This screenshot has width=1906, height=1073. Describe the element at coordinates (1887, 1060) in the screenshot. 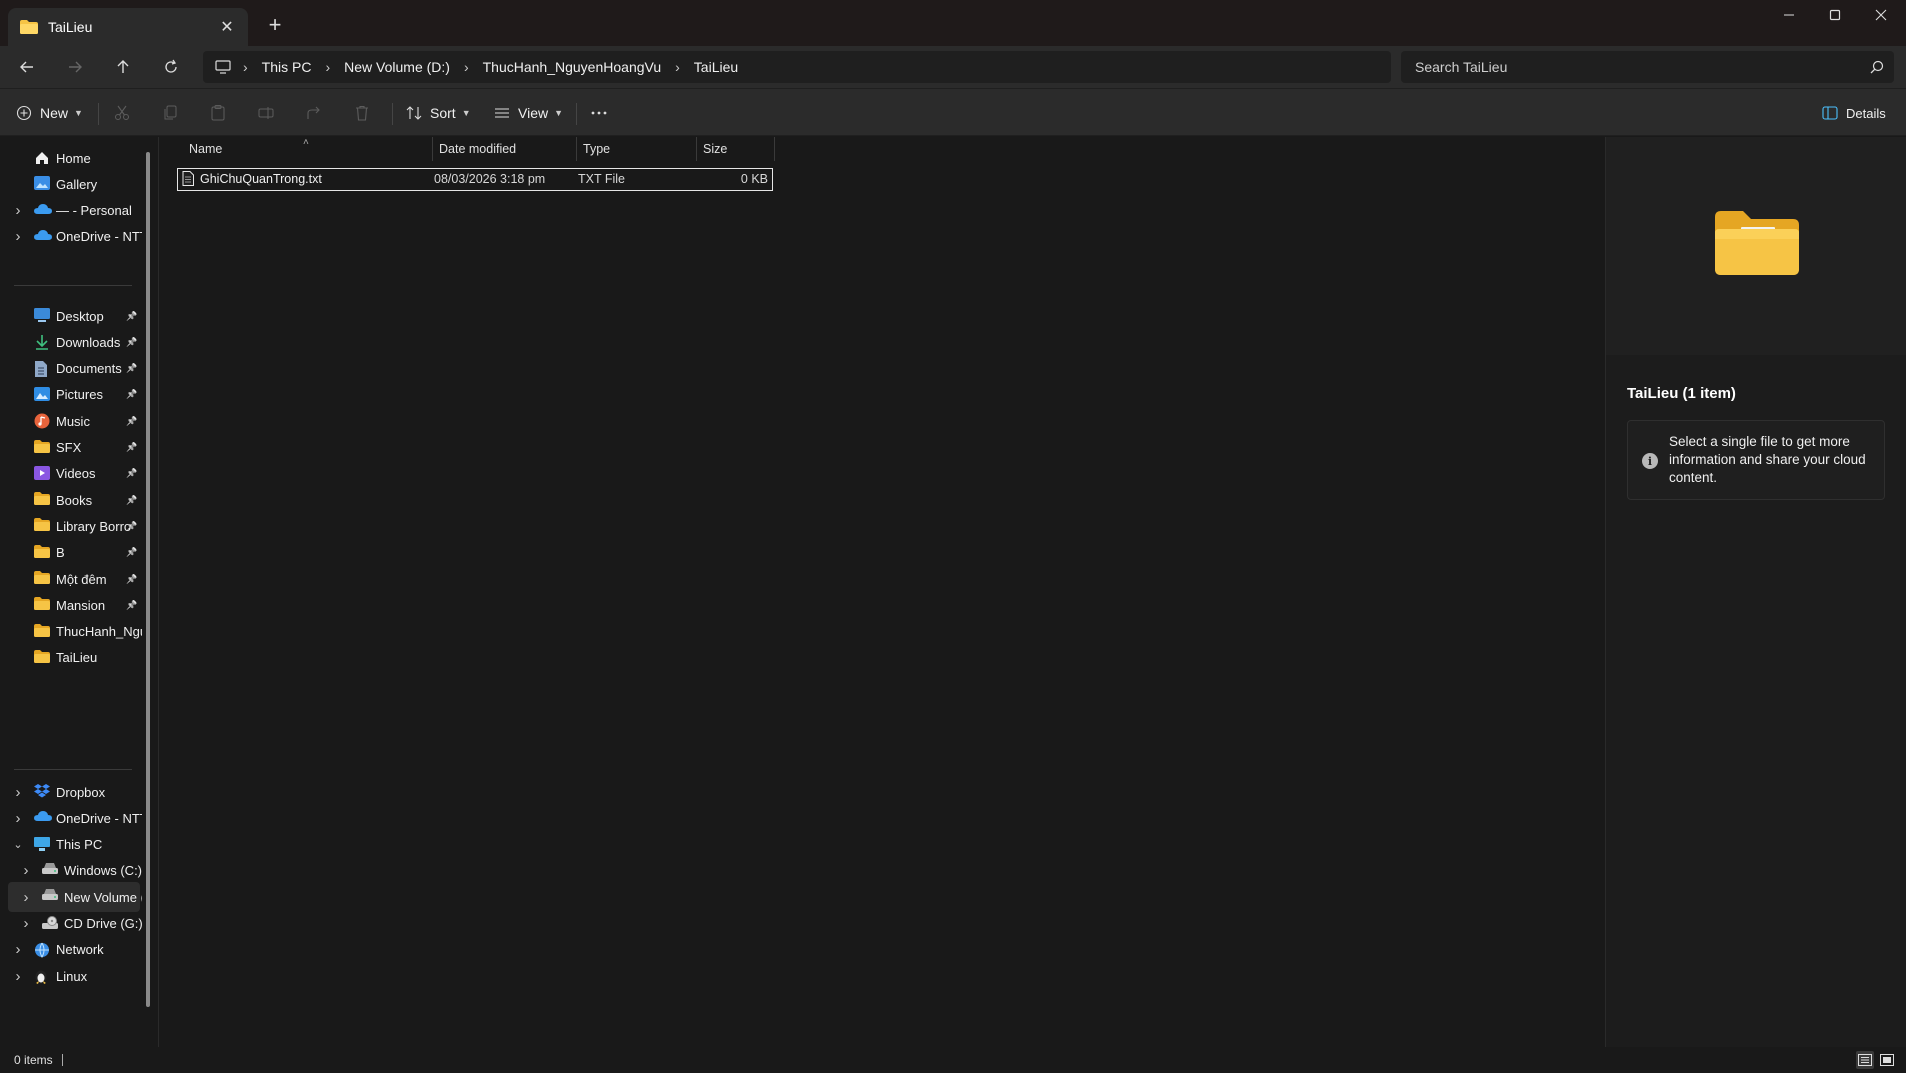

I see `large-icons-view-icon` at that location.